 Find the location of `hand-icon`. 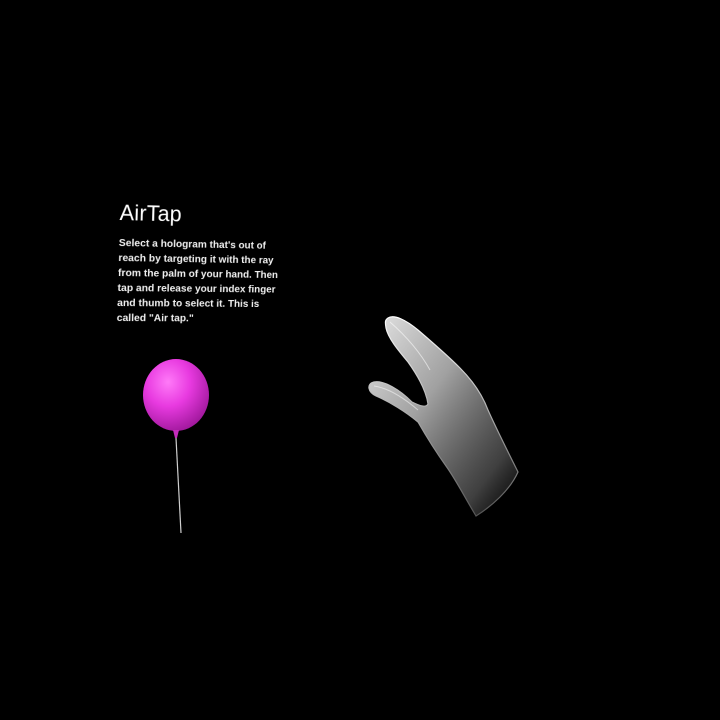

hand-icon is located at coordinates (443, 416).